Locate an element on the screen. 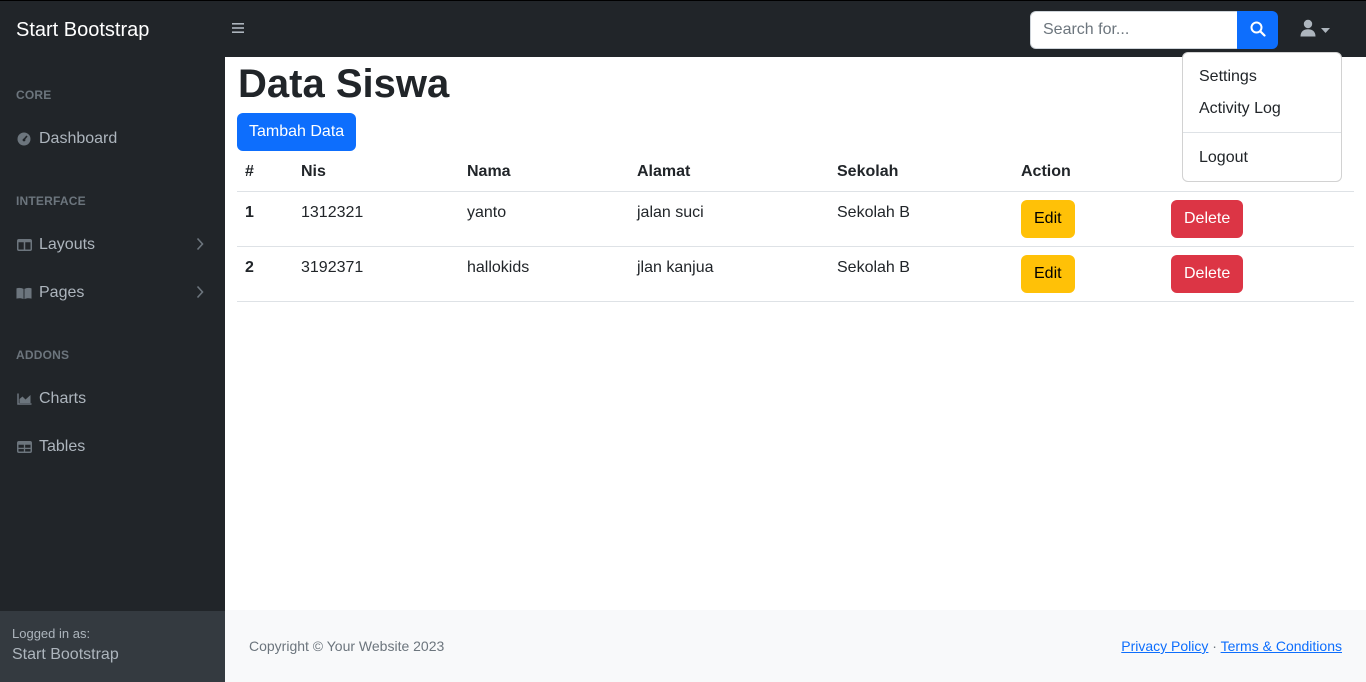 Image resolution: width=1366 pixels, height=682 pixels. cell-nama: yanto is located at coordinates (487, 212).